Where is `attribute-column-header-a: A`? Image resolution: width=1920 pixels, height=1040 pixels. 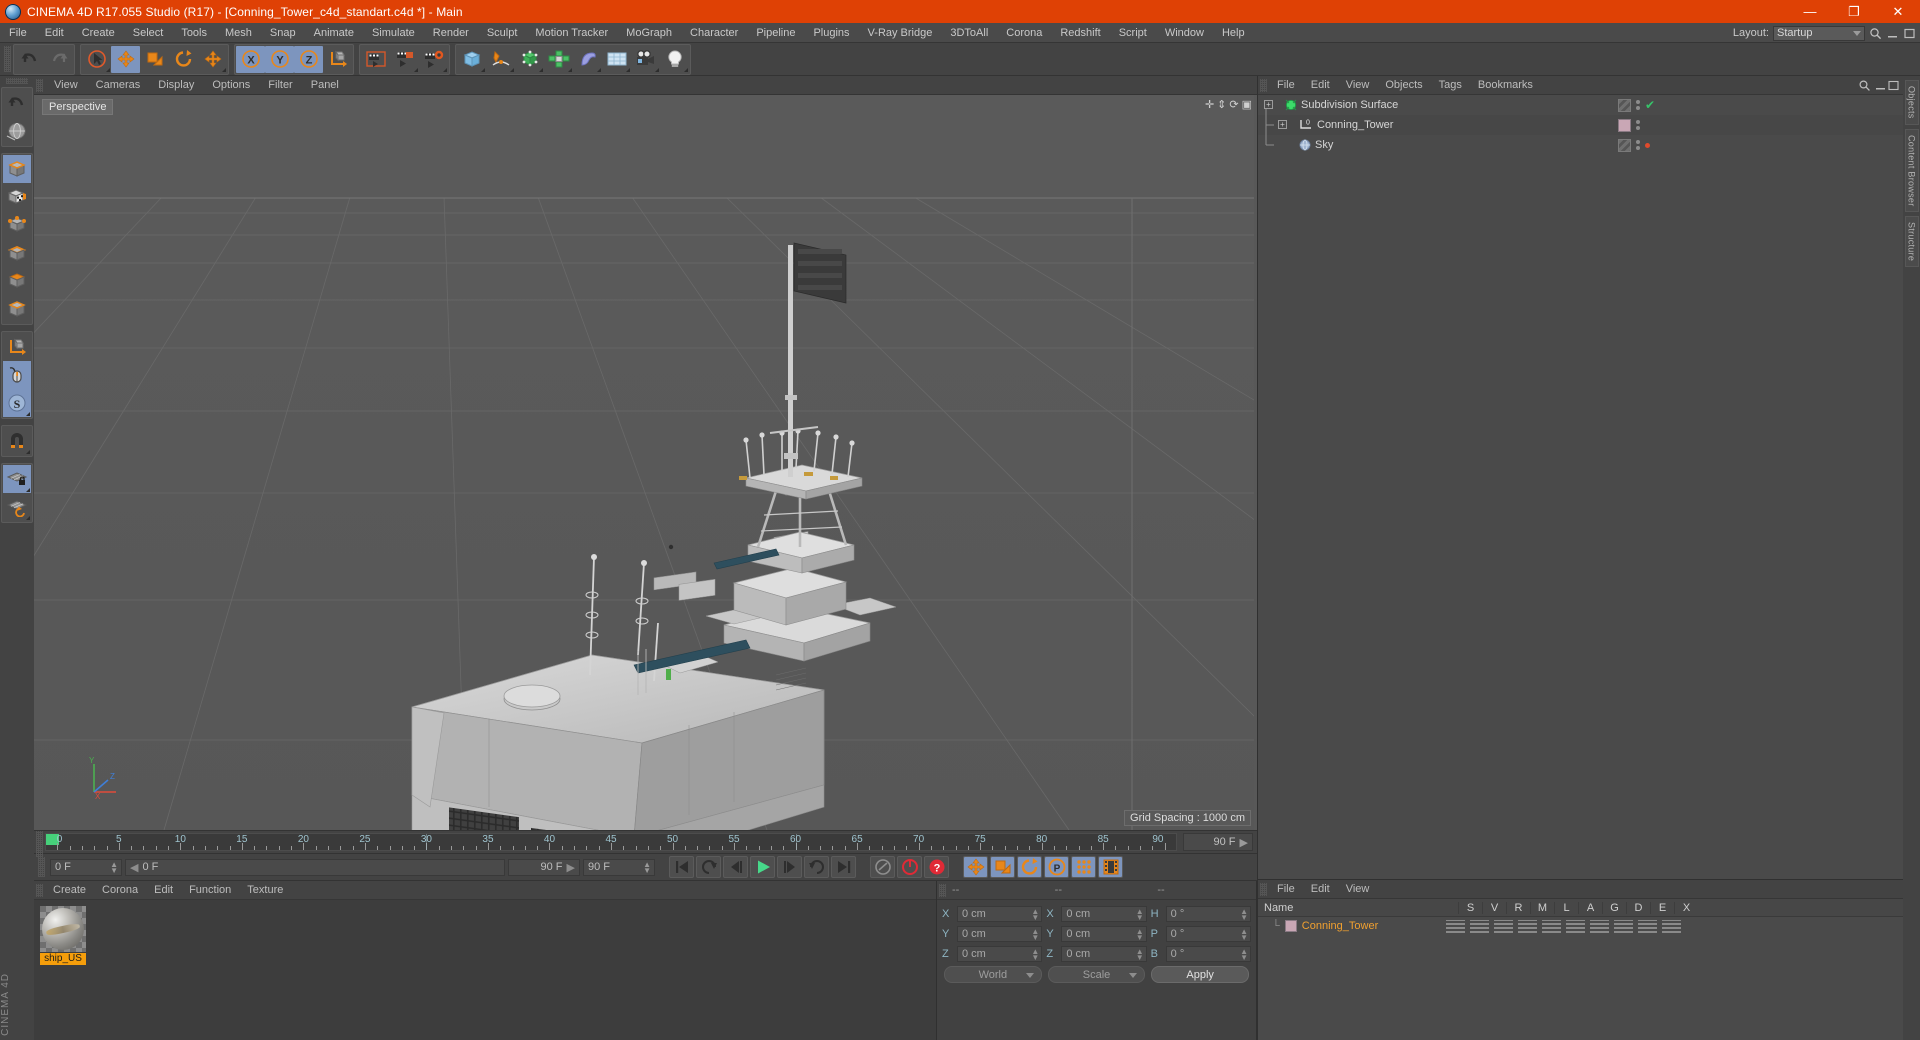 attribute-column-header-a: A is located at coordinates (1590, 907).